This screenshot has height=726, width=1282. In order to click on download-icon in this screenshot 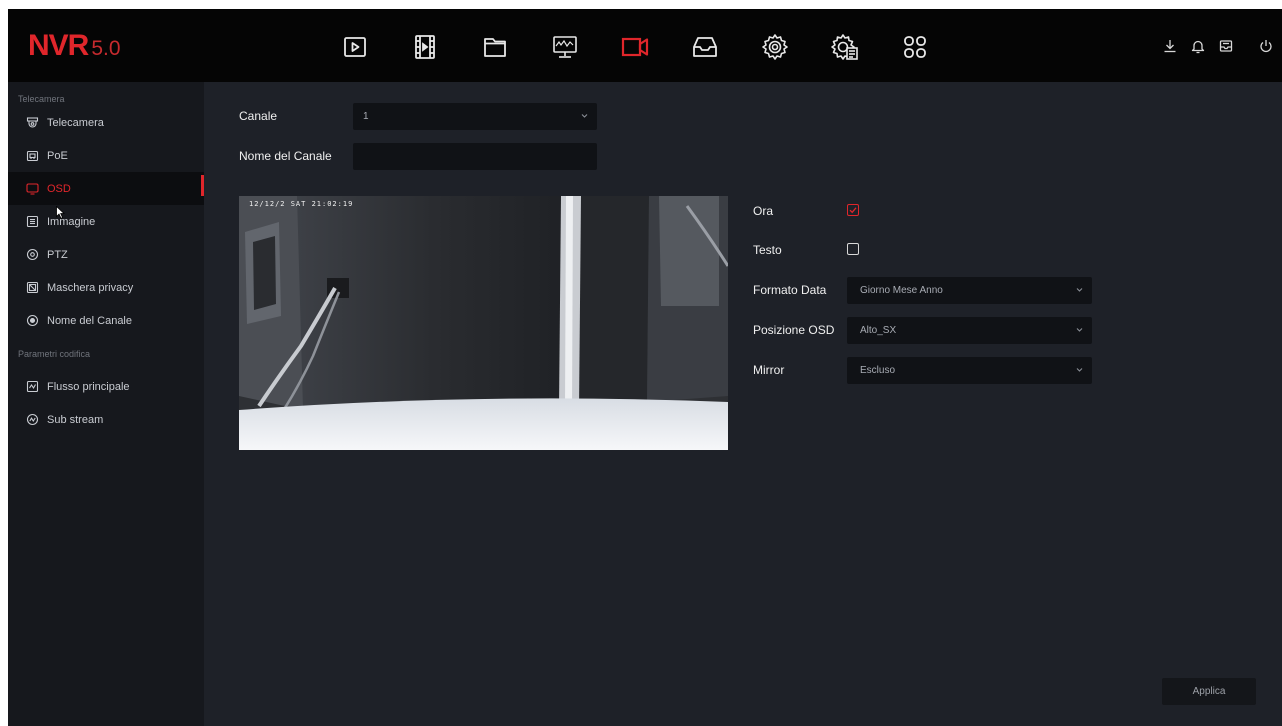, I will do `click(1170, 46)`.